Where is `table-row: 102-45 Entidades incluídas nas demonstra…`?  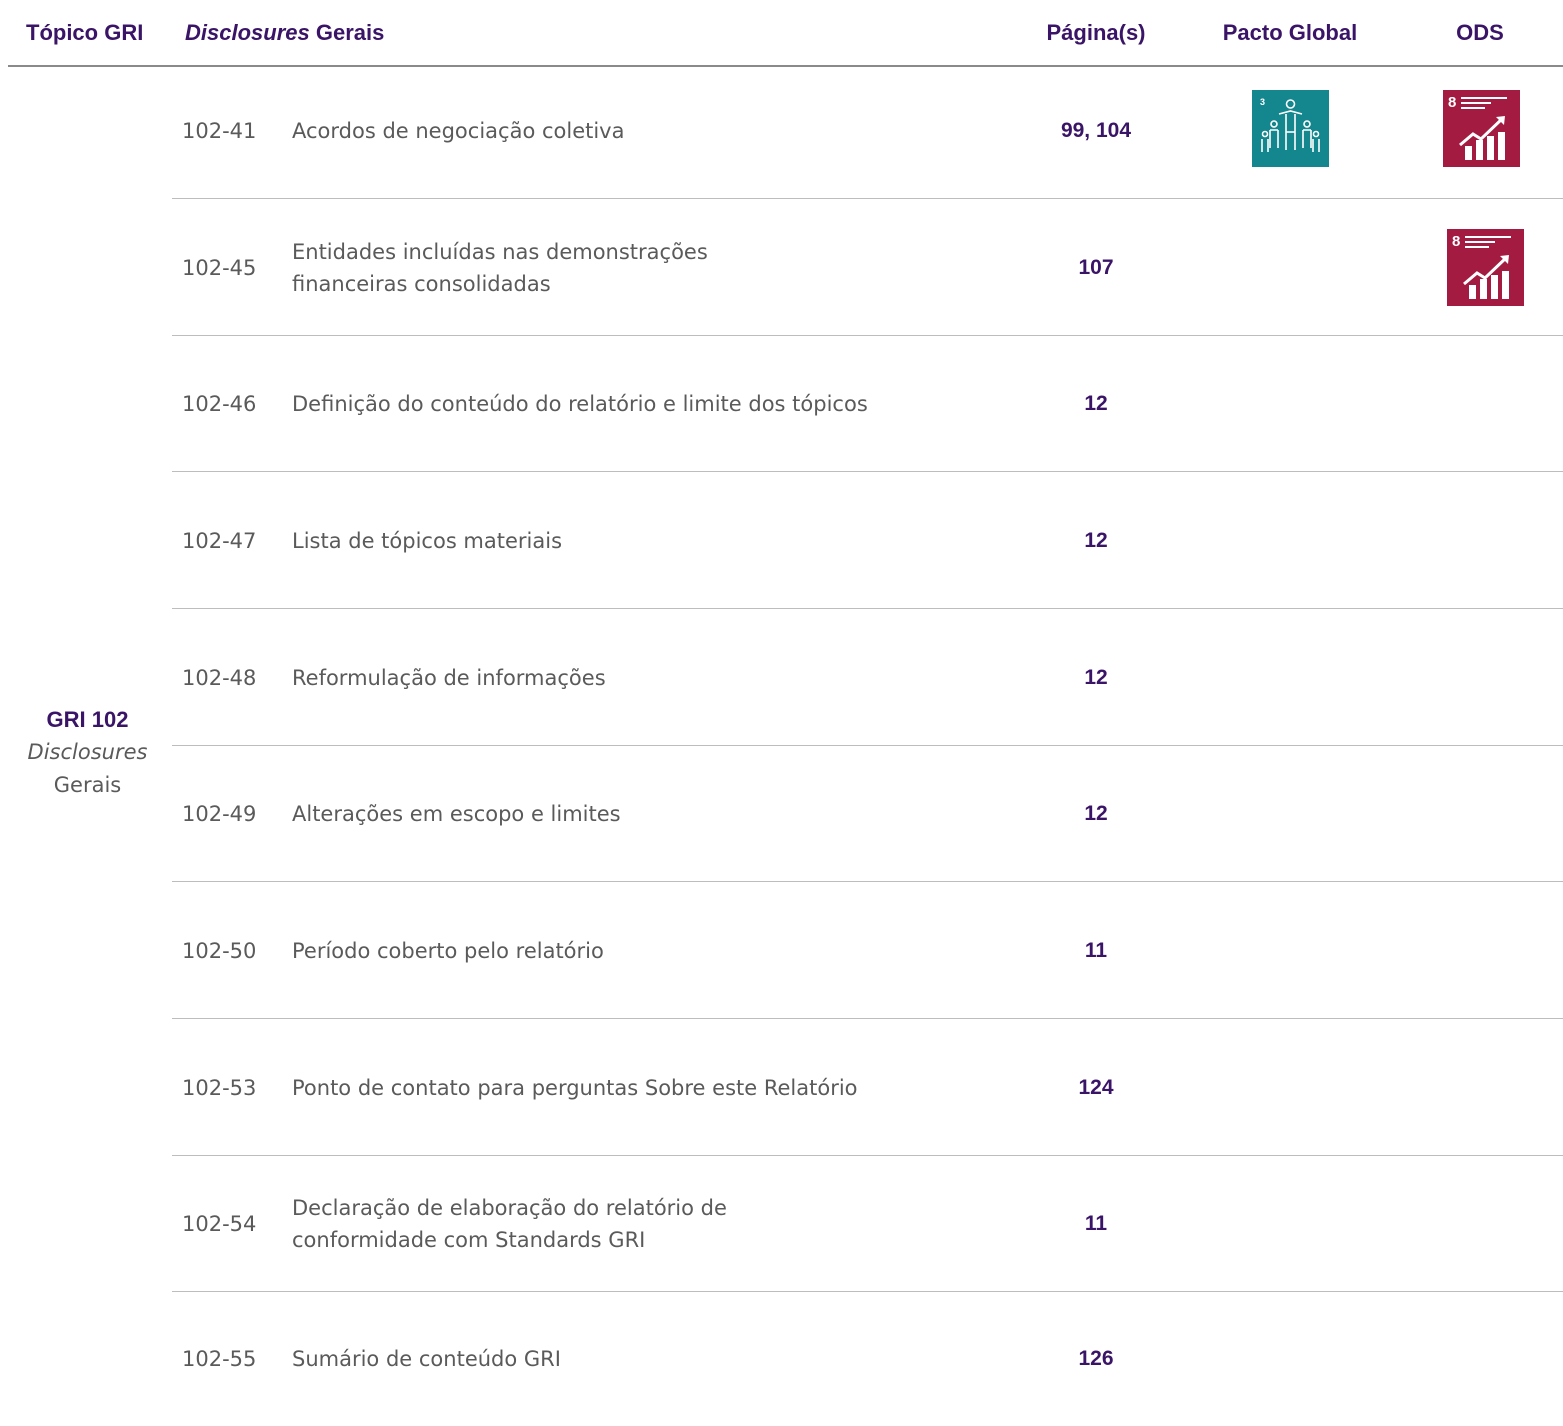 table-row: 102-45 Entidades incluídas nas demonstra… is located at coordinates (867, 267).